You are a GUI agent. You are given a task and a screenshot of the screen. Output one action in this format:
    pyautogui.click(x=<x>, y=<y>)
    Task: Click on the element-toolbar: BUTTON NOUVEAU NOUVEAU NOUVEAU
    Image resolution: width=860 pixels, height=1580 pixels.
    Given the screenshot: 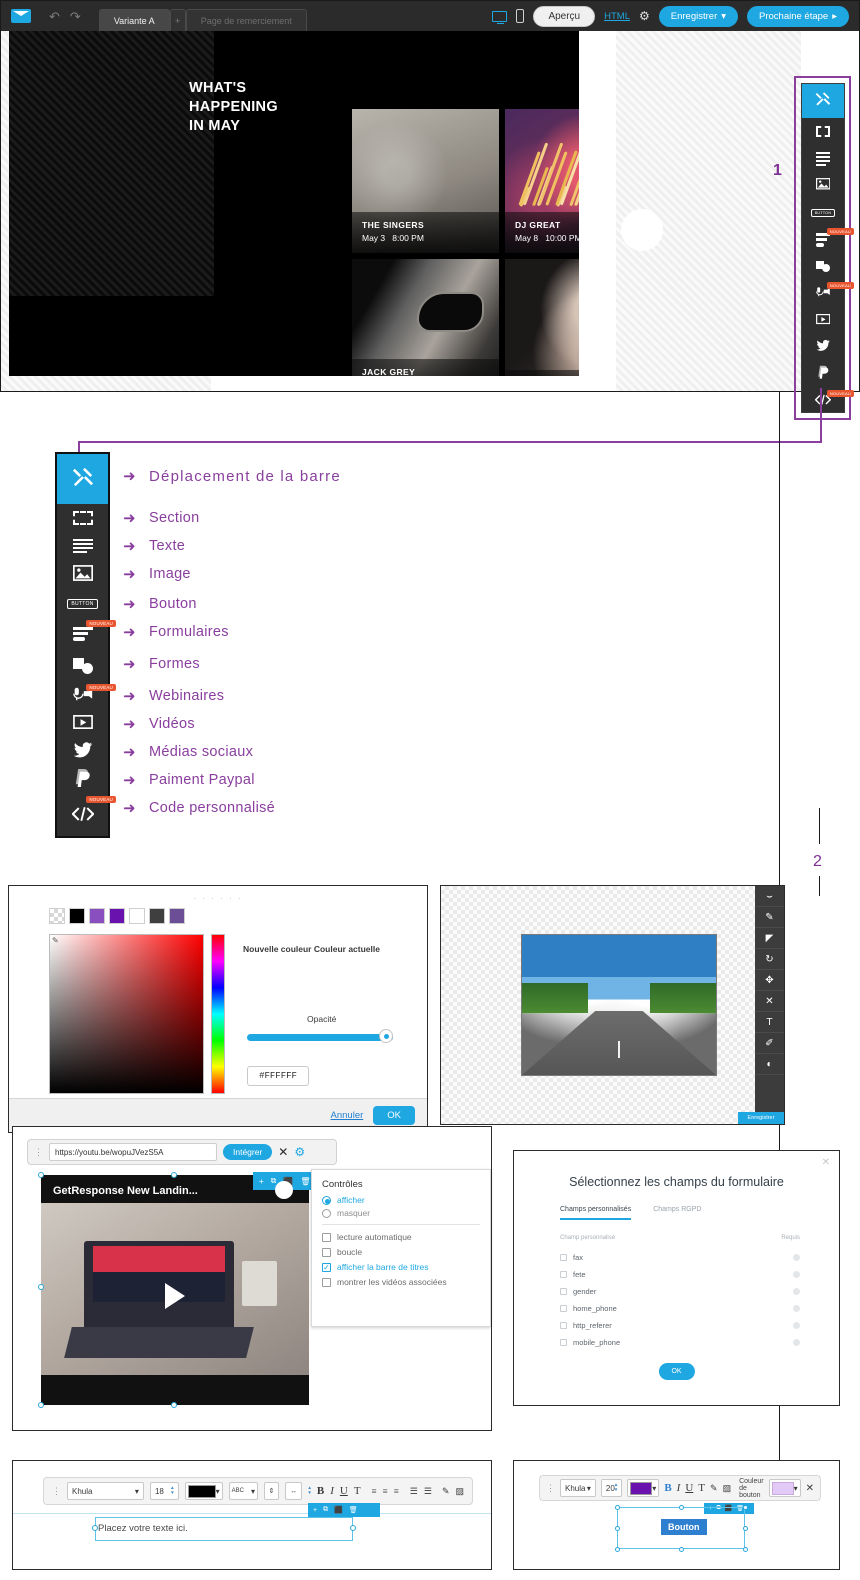 What is the action you would take?
    pyautogui.click(x=827, y=248)
    